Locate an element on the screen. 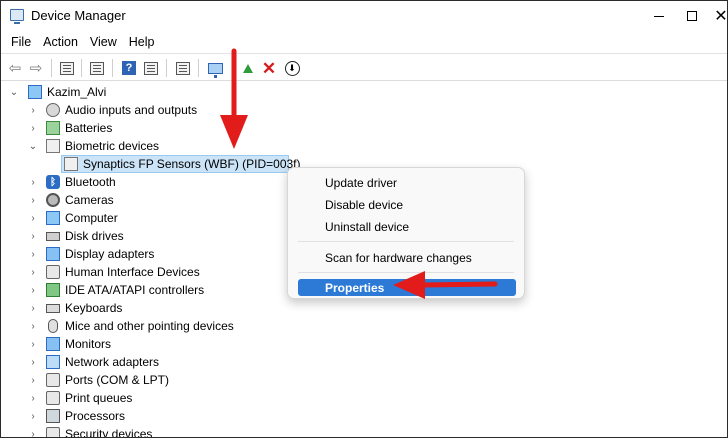 Image resolution: width=728 pixels, height=438 pixels. tree-item-synaptics-fp-sensor: Synaptics FP Sensors (WBF) (PID=003f) is located at coordinates (181, 164).